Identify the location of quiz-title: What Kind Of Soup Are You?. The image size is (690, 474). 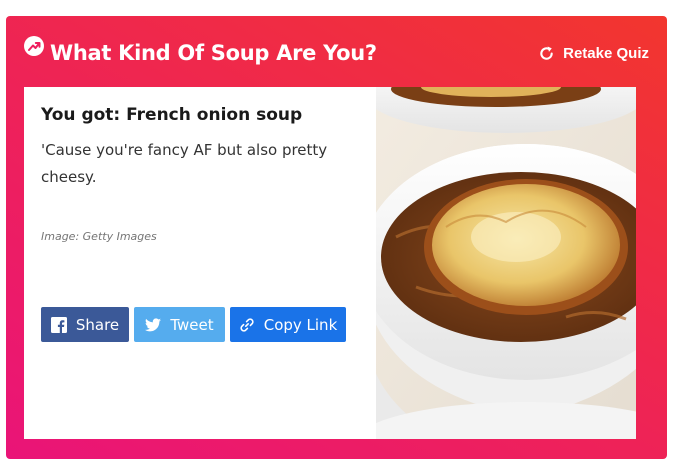
(213, 53).